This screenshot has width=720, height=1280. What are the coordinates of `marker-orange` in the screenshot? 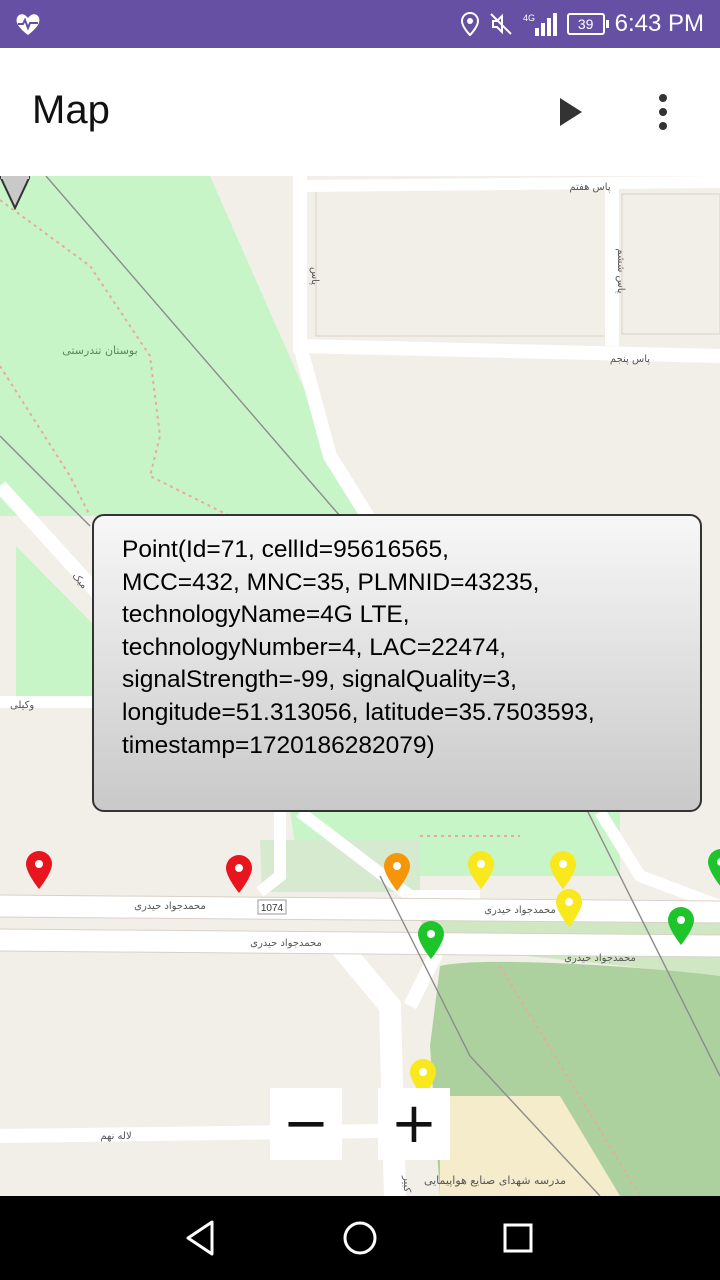 It's located at (397, 872).